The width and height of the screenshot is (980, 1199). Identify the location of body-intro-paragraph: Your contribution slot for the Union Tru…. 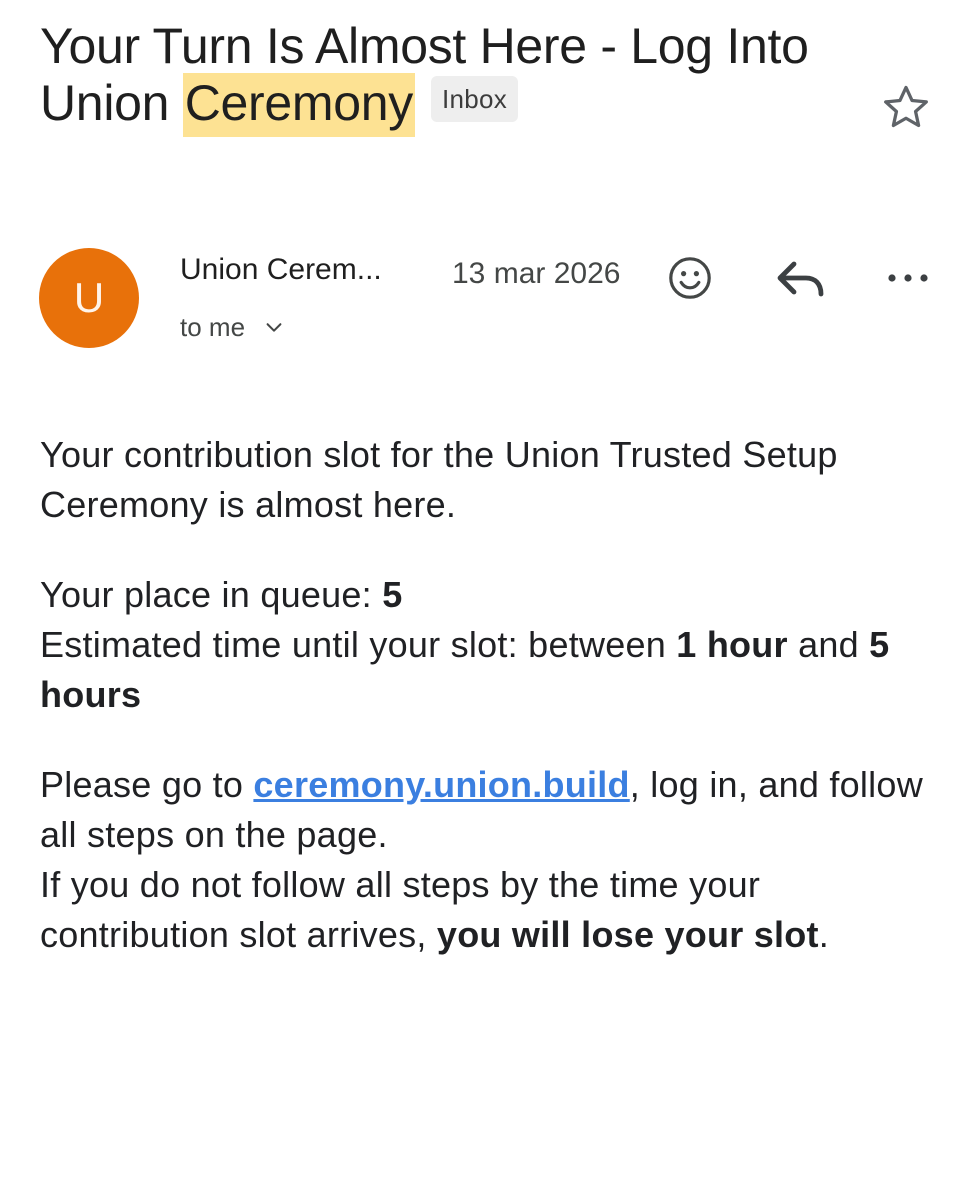
(495, 480).